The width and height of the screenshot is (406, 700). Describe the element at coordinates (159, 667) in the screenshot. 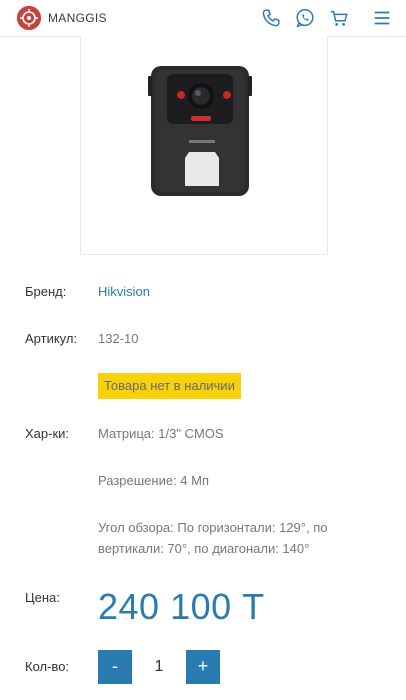

I see `quantity-input: 1` at that location.